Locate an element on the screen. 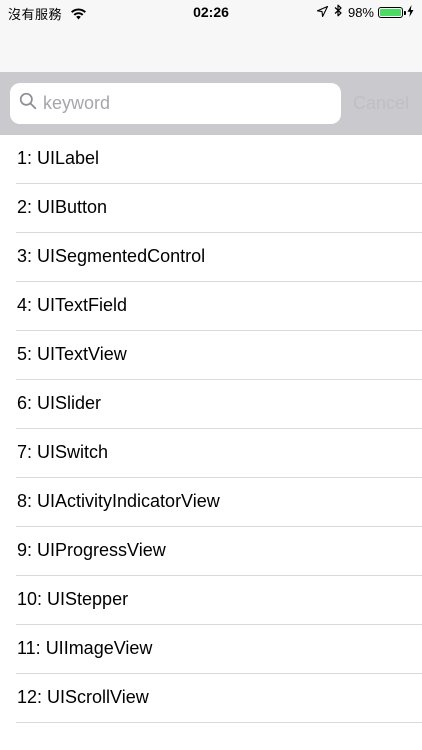  table-row: 2: UIButton is located at coordinates (211, 208).